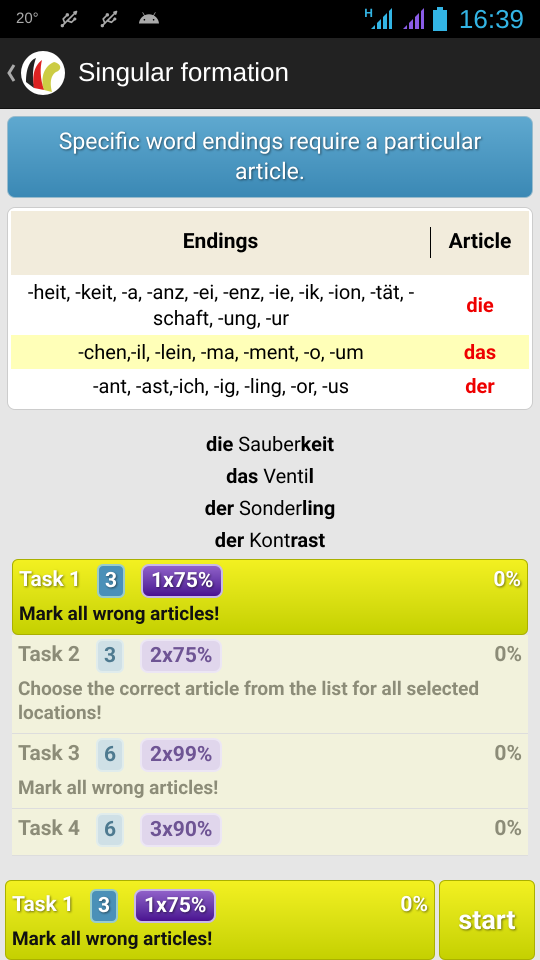 This screenshot has height=960, width=540. What do you see at coordinates (11, 72) in the screenshot?
I see `back-icon` at bounding box center [11, 72].